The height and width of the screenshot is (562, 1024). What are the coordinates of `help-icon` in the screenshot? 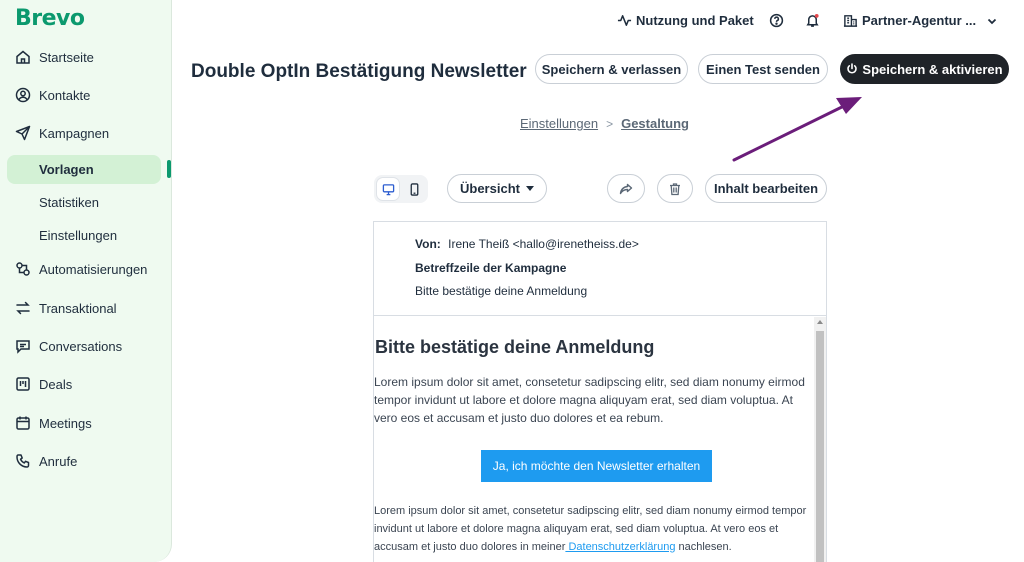 It's located at (776, 20).